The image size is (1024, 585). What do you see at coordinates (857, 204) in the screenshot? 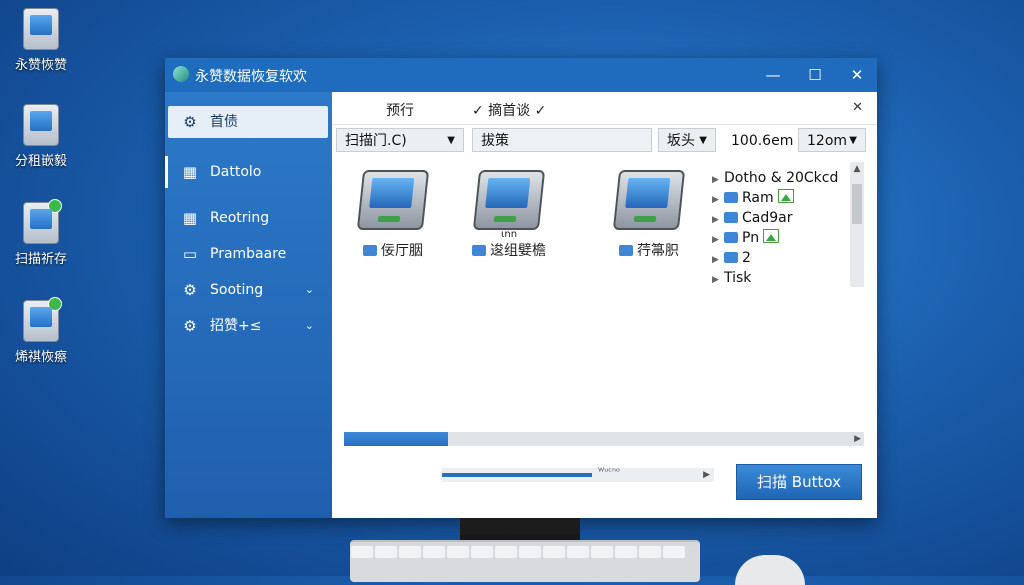
I see `scroll-thumb` at bounding box center [857, 204].